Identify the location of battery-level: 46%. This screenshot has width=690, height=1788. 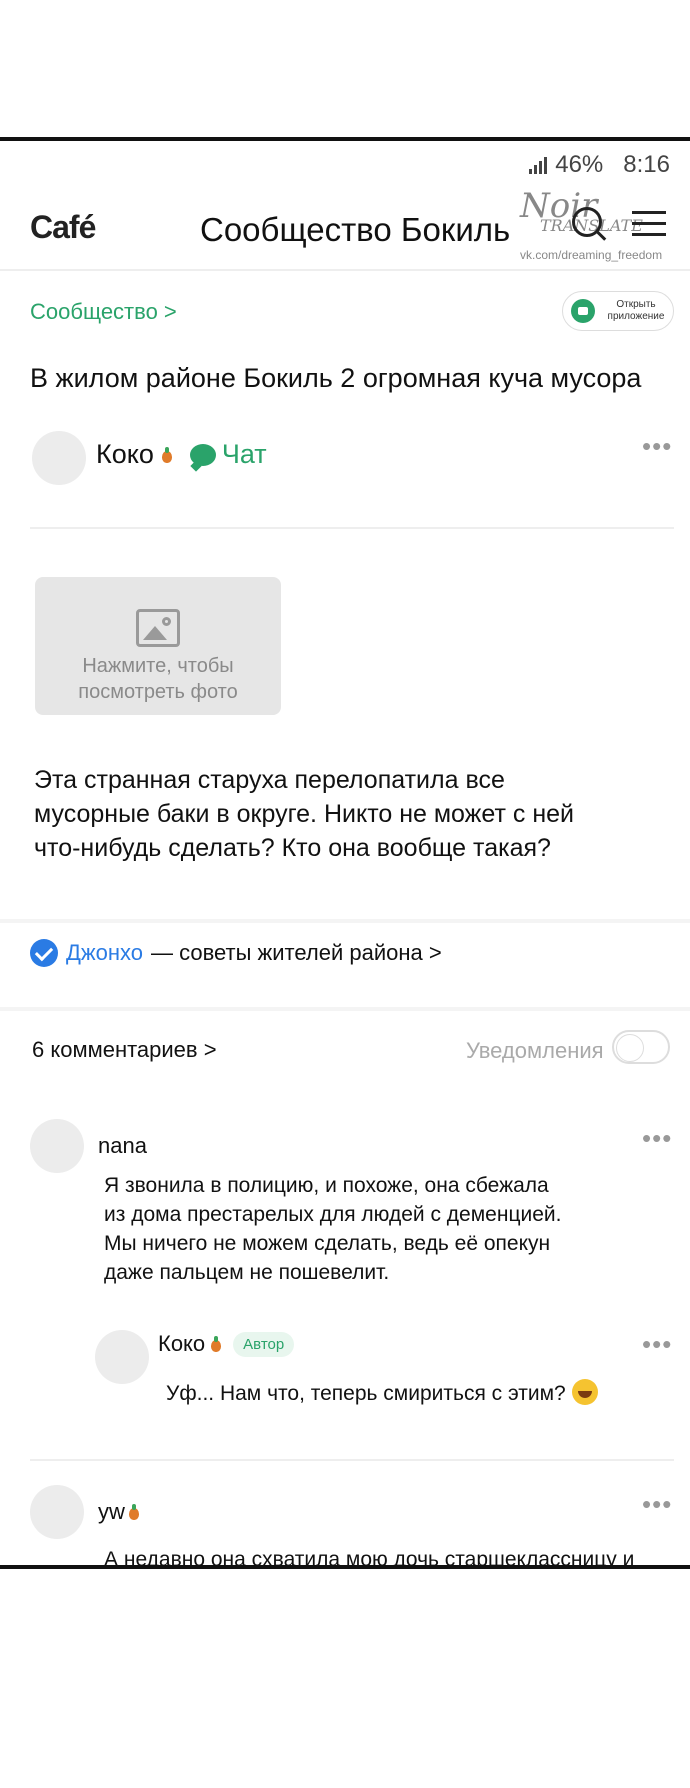
(579, 164).